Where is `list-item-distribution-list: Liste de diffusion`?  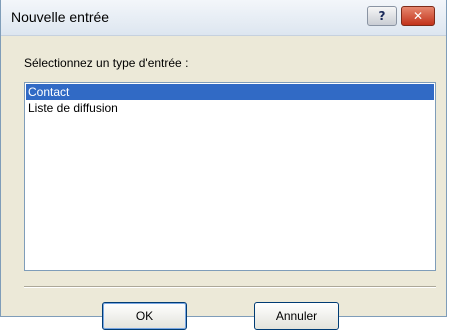
list-item-distribution-list: Liste de diffusion is located at coordinates (230, 108).